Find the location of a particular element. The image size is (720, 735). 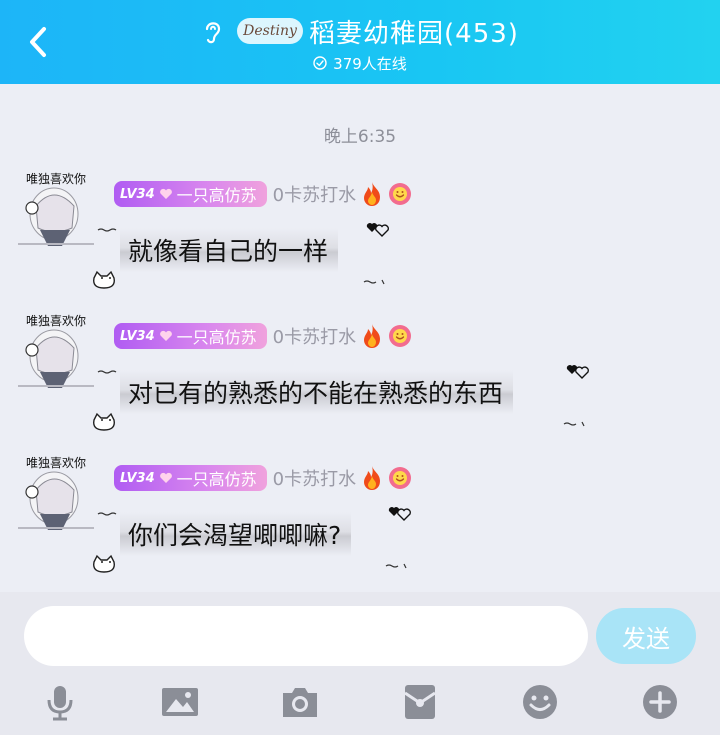

send-button: 发送 is located at coordinates (646, 636).